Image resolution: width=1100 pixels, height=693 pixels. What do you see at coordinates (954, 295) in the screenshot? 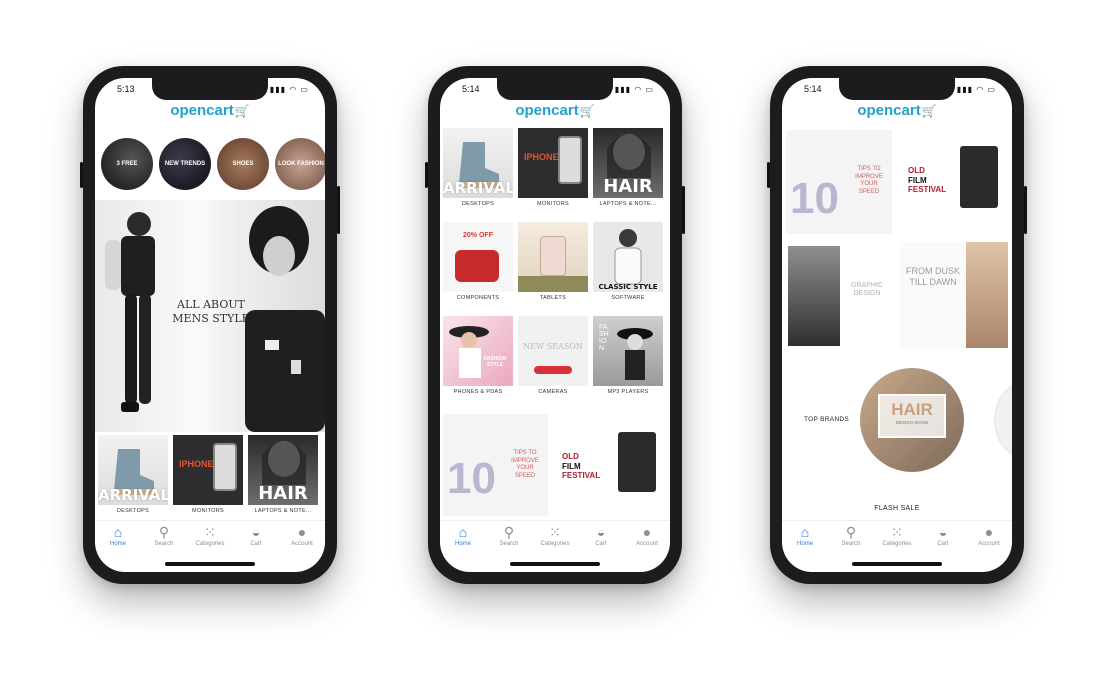
I see `promo-dusk-till-dawn: FROM DUSK TILL DAWN` at bounding box center [954, 295].